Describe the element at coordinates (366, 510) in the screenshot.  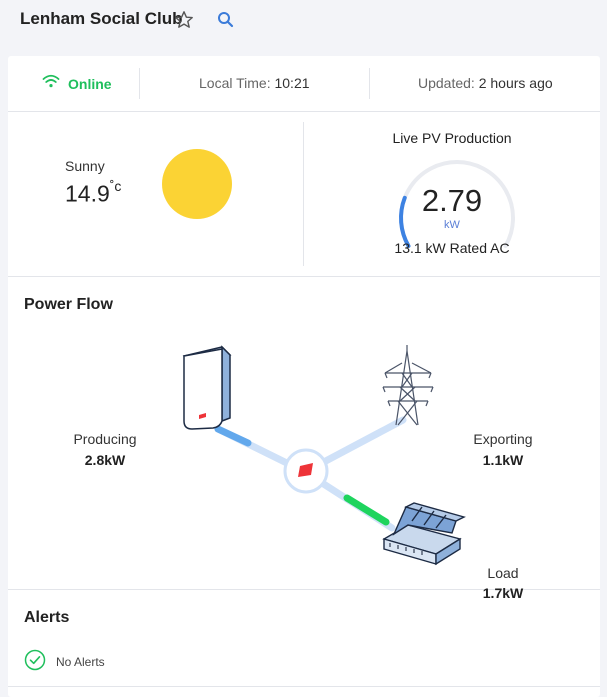
I see `load-flow` at that location.